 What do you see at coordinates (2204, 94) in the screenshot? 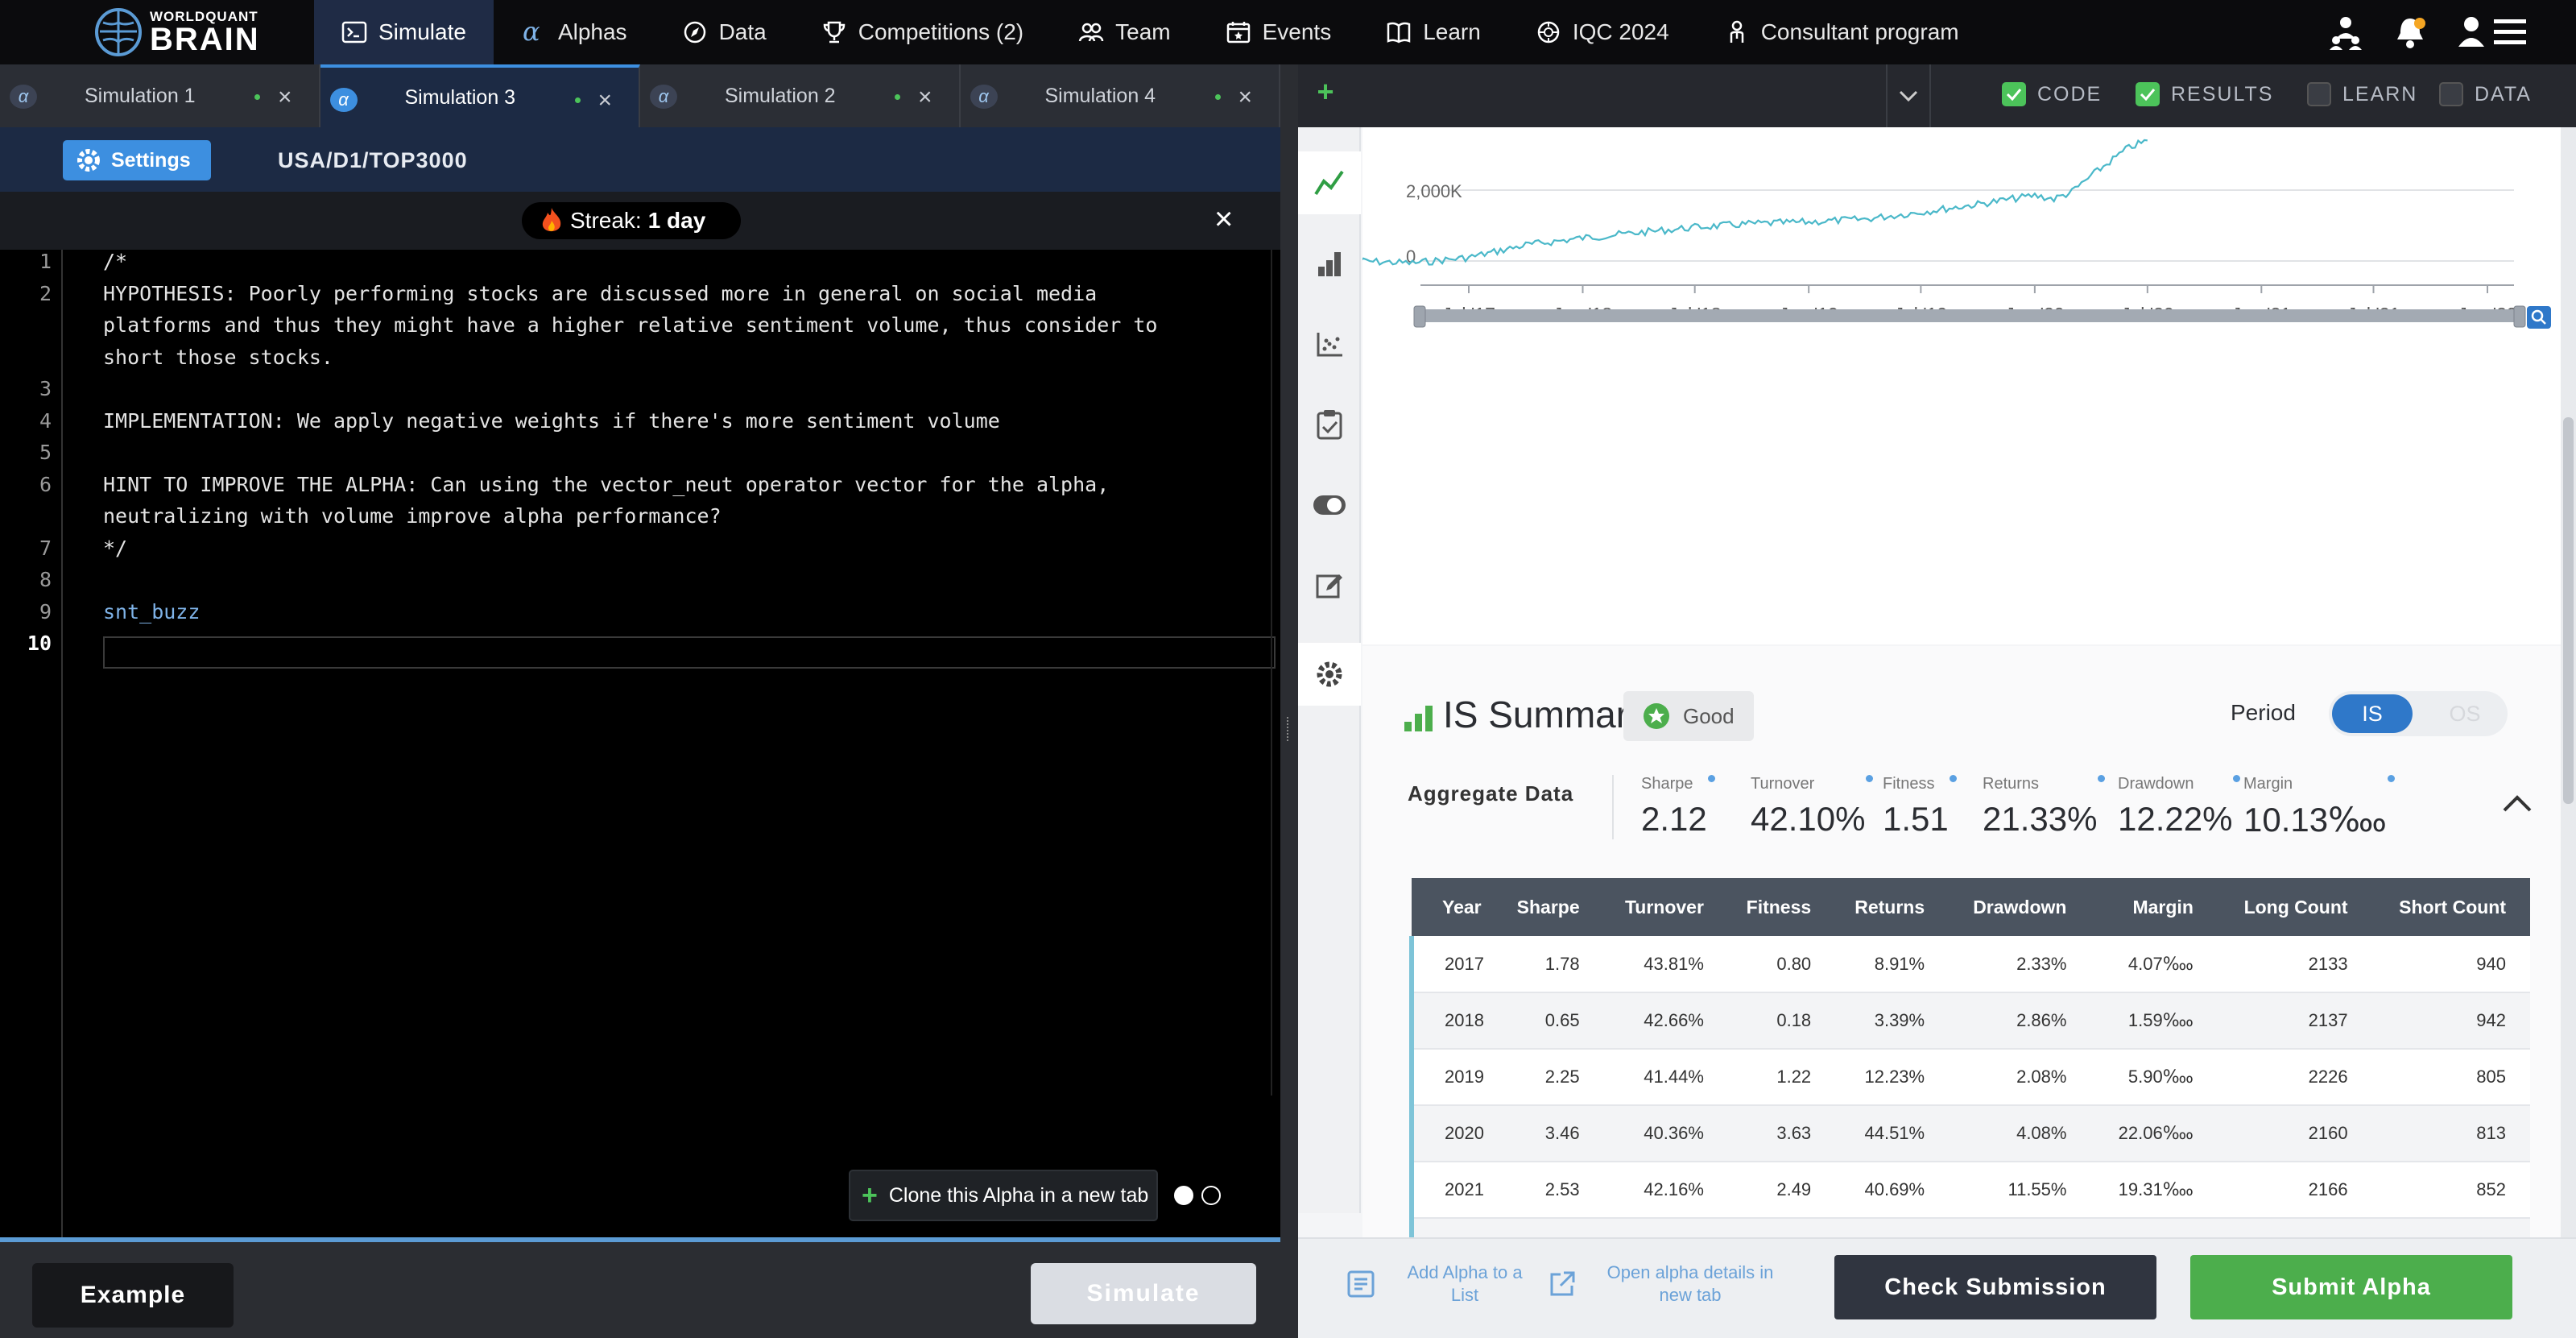
I see `view-toggle-results: RESULTS` at bounding box center [2204, 94].